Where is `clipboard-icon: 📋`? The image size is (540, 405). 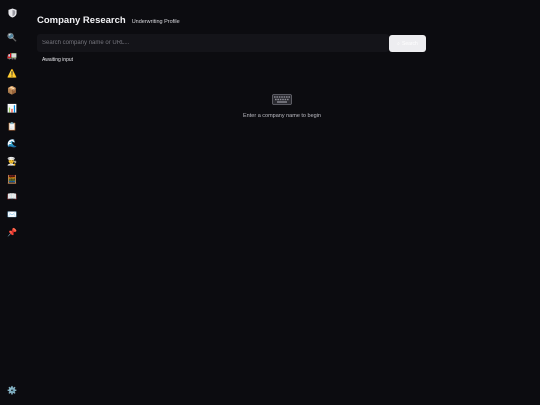
clipboard-icon: 📋 is located at coordinates (12, 127).